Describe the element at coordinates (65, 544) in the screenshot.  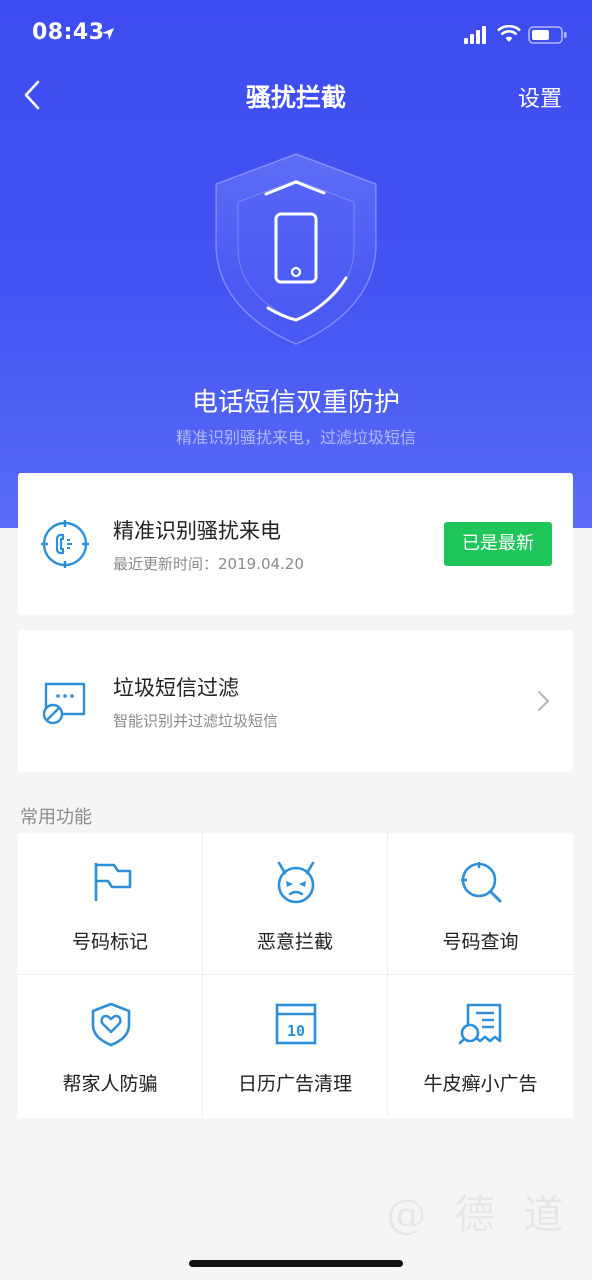
I see `phone-target-icon` at that location.